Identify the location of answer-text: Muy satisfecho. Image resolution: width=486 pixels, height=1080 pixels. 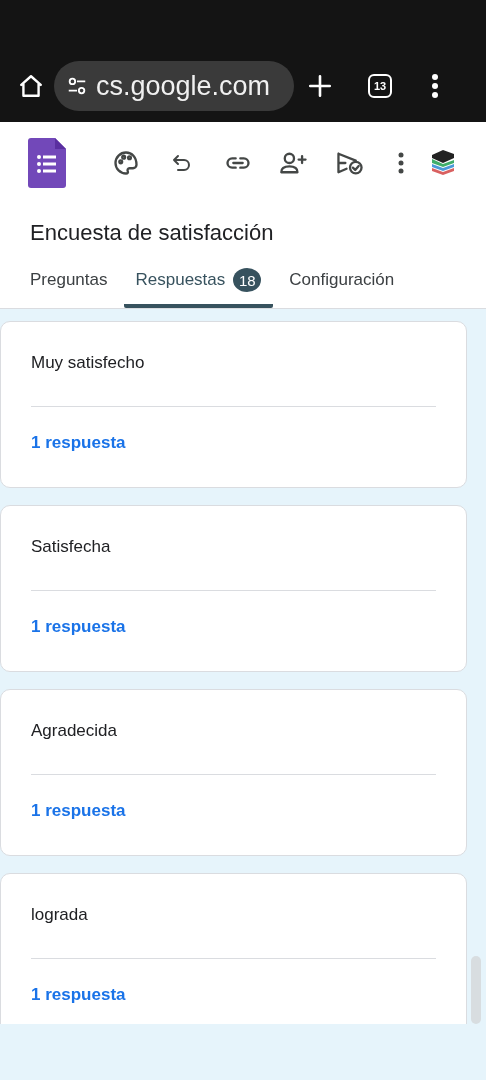
(233, 364).